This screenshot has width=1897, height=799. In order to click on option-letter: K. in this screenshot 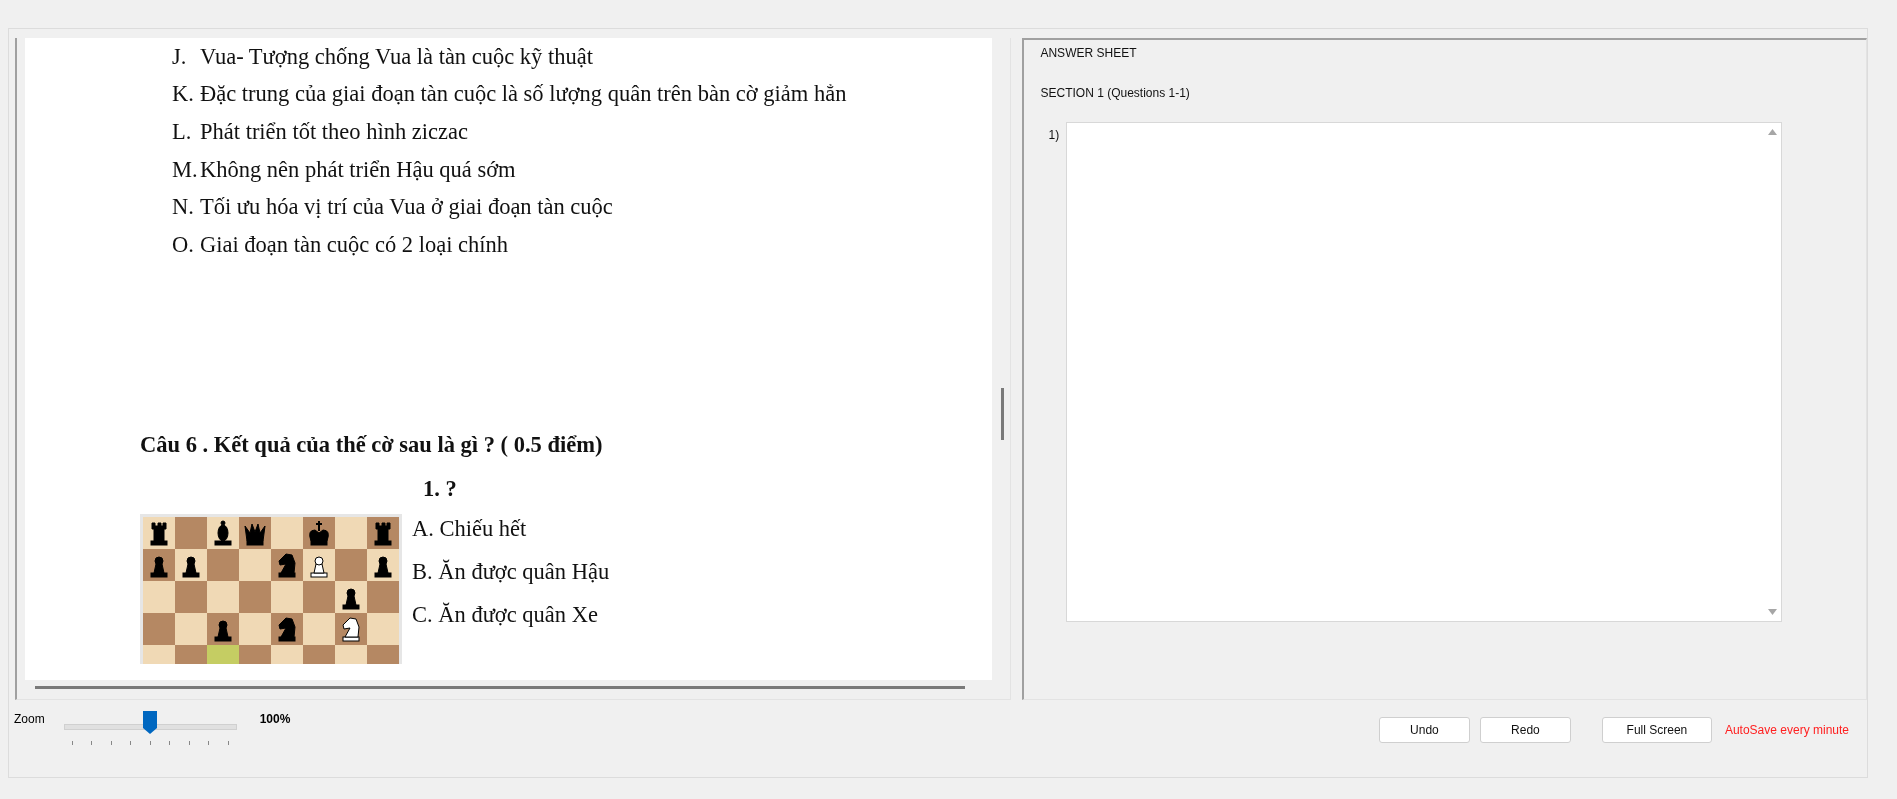, I will do `click(183, 94)`.